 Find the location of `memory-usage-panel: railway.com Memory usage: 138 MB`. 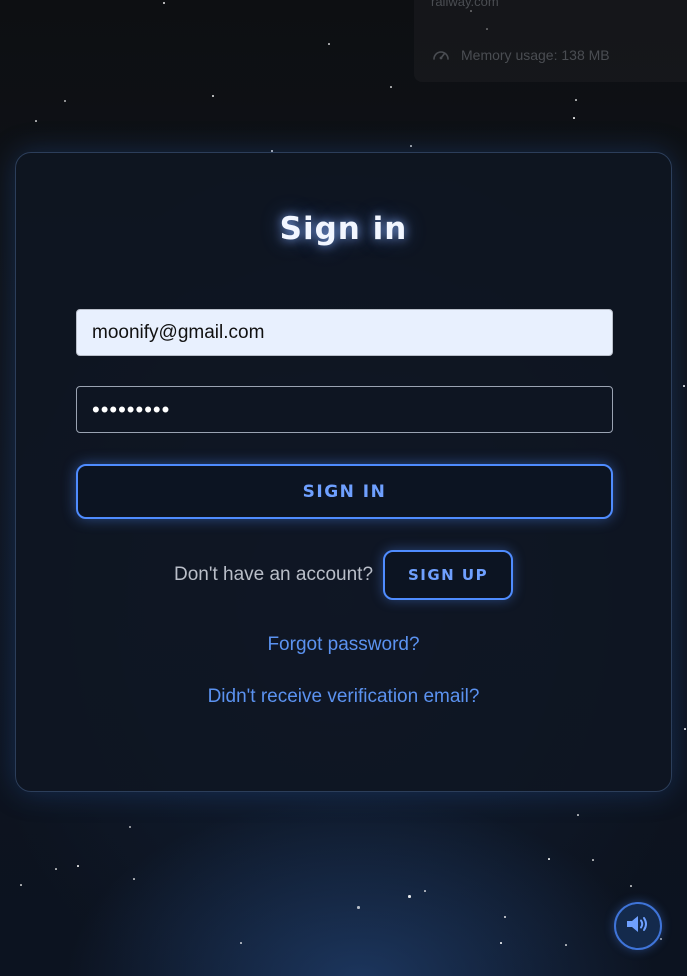

memory-usage-panel: railway.com Memory usage: 138 MB is located at coordinates (550, 41).